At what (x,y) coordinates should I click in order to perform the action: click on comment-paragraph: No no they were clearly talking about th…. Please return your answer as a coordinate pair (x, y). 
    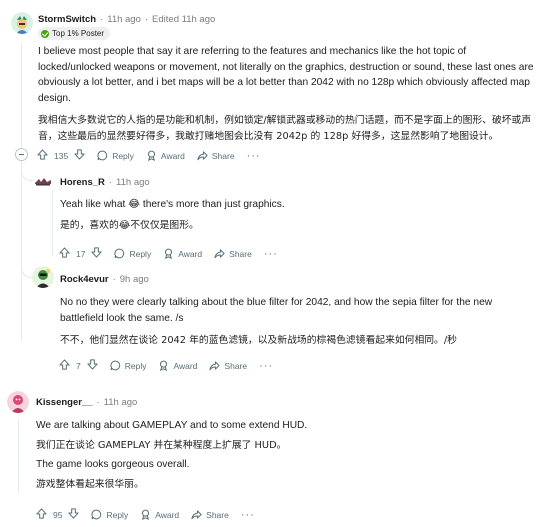
    Looking at the image, I should click on (276, 310).